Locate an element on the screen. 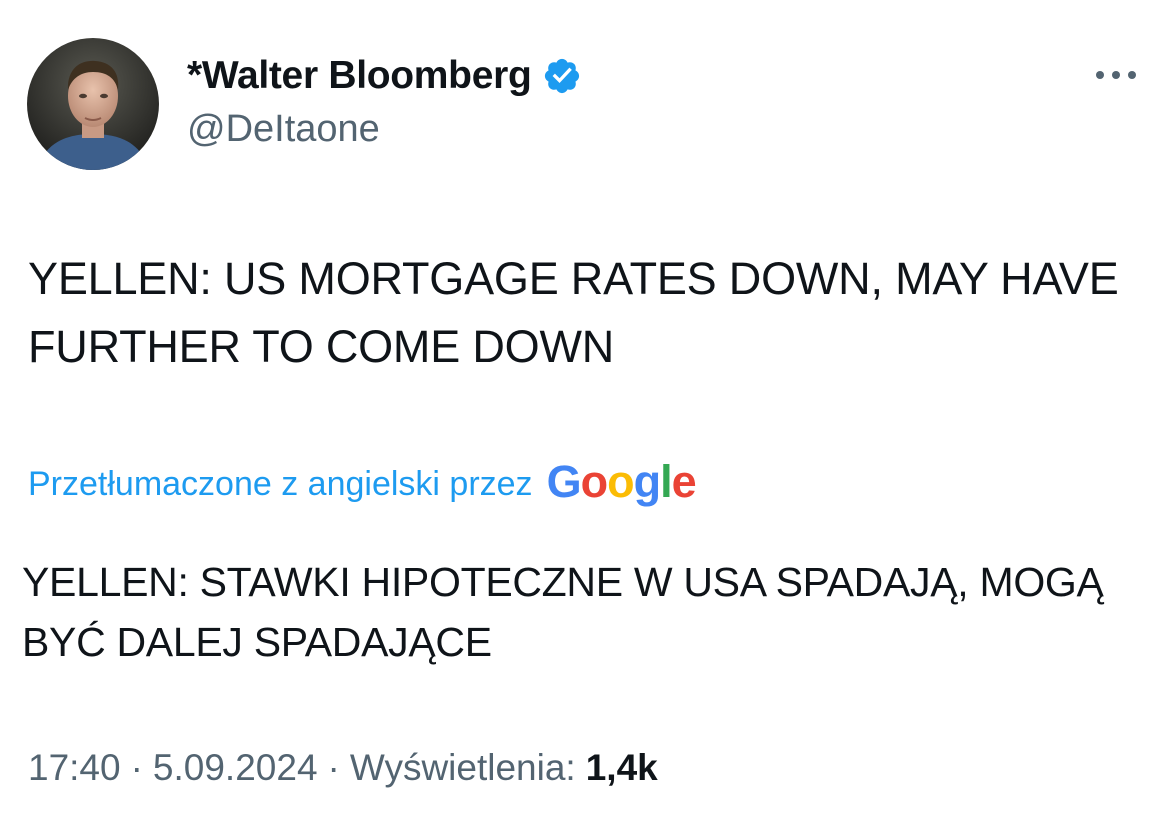  tweet-metadata: 17:40 · 5.09.2024 · Wyświetlenia: 1,4k is located at coordinates (343, 768).